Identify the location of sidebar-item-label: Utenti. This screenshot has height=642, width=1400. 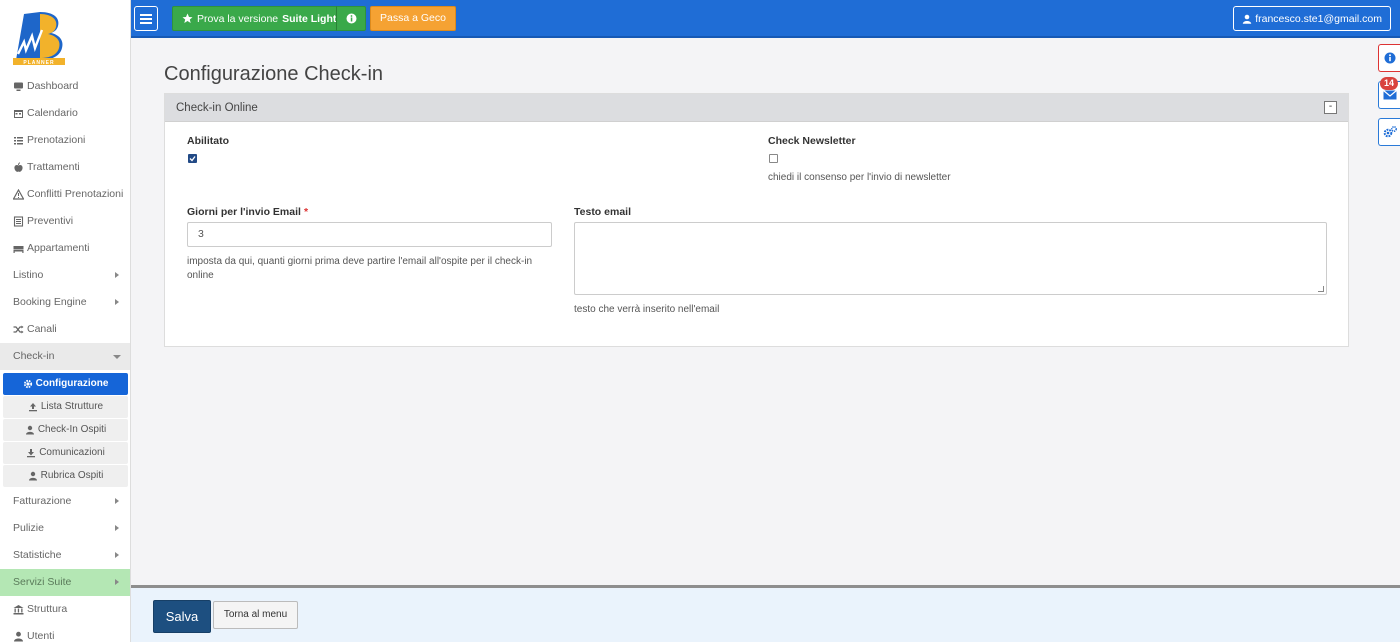
(41, 636).